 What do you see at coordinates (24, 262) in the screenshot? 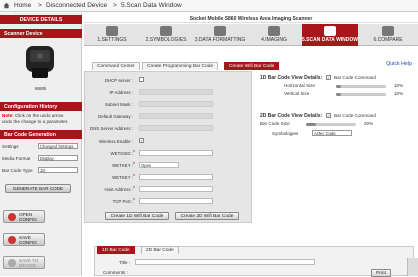
I see `save-to-device-button: SAVE TO DEVICE` at bounding box center [24, 262].